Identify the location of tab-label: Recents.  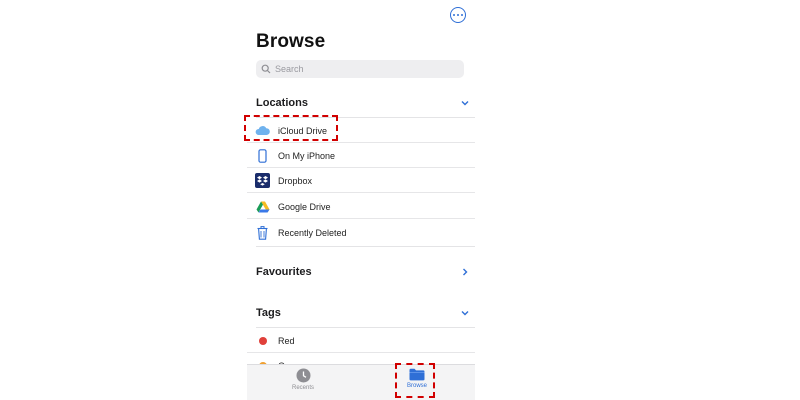
(302, 388).